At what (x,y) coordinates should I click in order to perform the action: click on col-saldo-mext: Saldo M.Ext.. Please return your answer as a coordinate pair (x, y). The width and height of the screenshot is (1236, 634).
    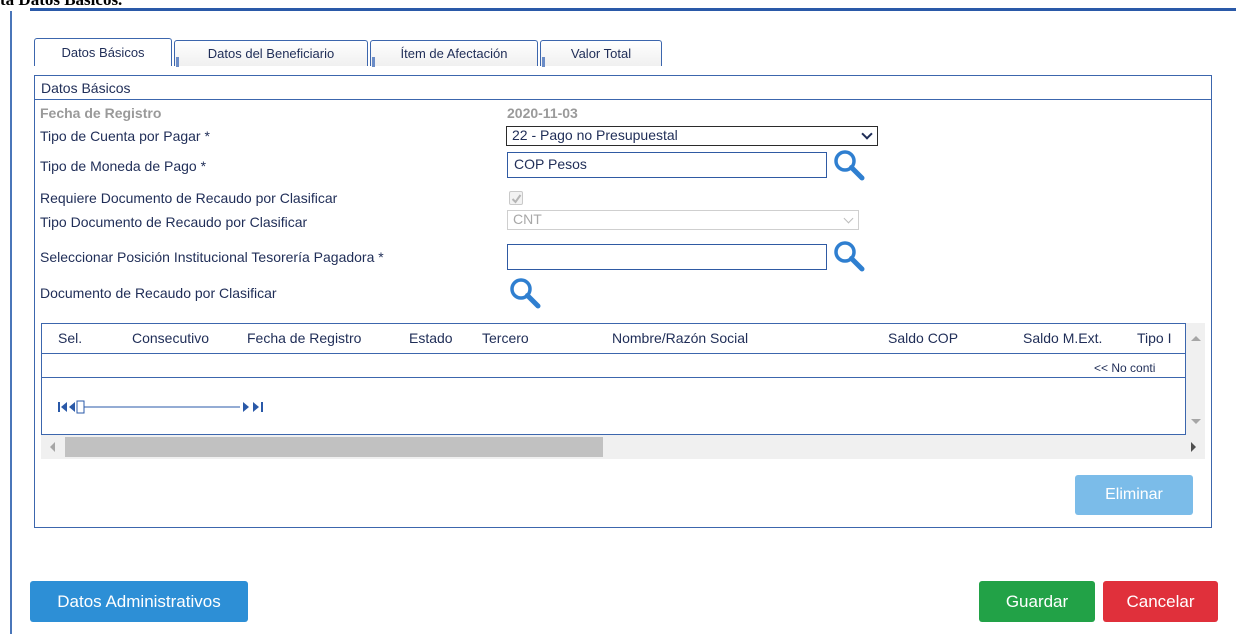
    Looking at the image, I should click on (1062, 338).